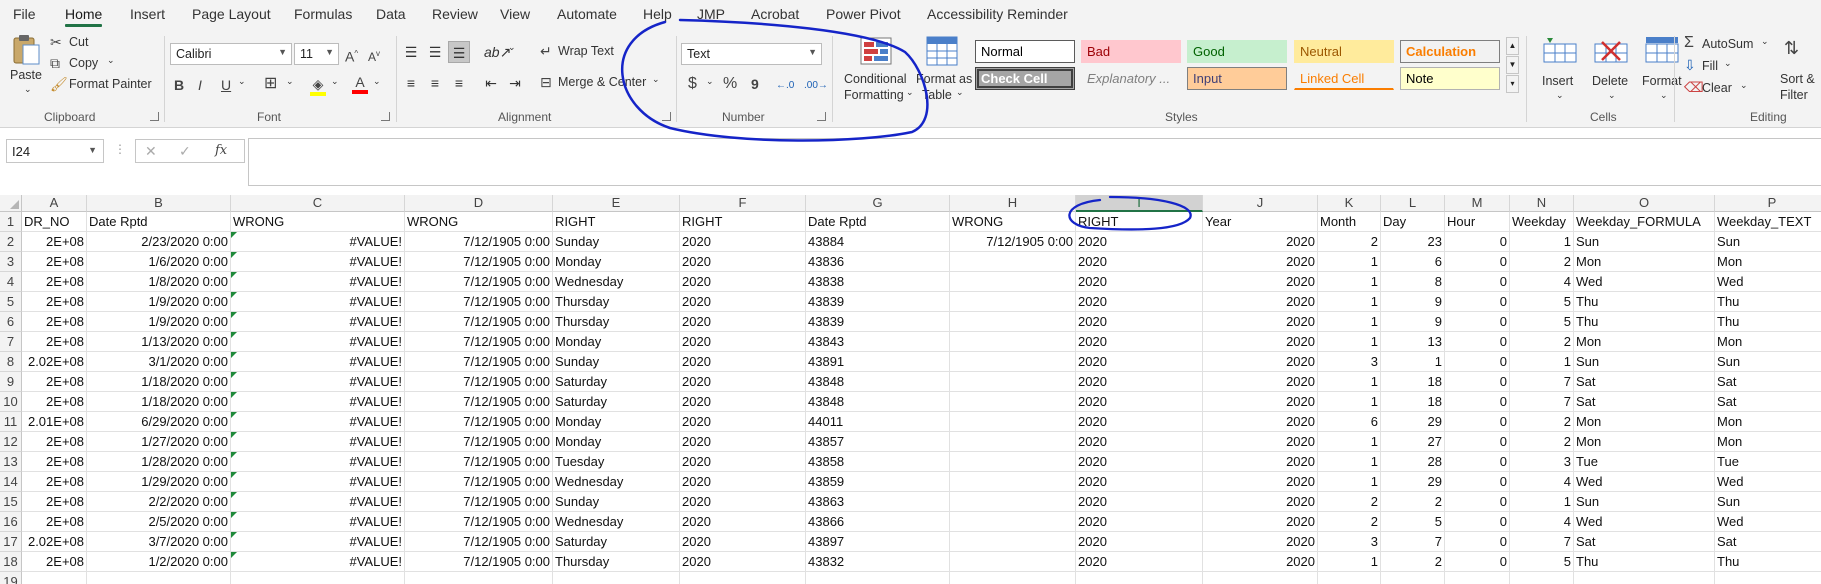 The height and width of the screenshot is (584, 1821). I want to click on column-header-i: I, so click(1139, 203).